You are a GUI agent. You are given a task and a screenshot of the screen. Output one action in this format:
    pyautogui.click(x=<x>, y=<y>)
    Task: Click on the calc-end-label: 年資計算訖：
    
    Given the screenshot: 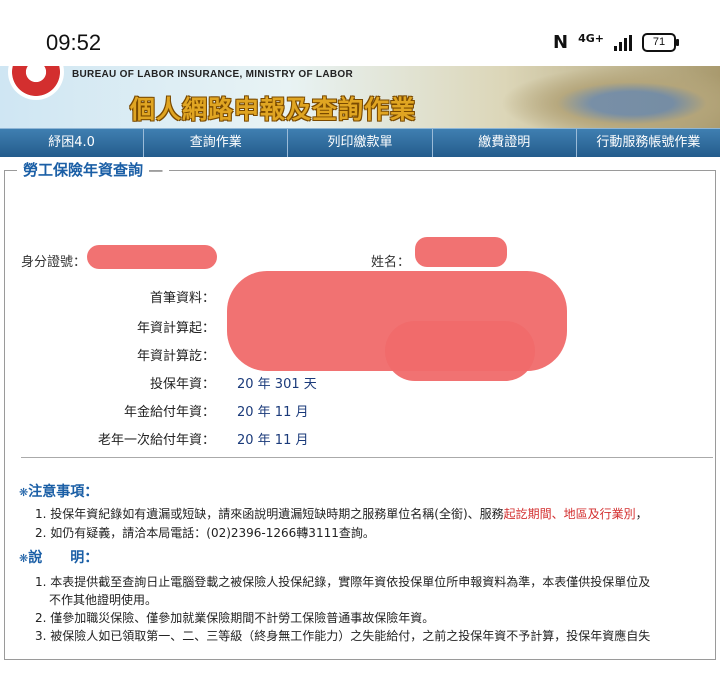 What is the action you would take?
    pyautogui.click(x=175, y=356)
    